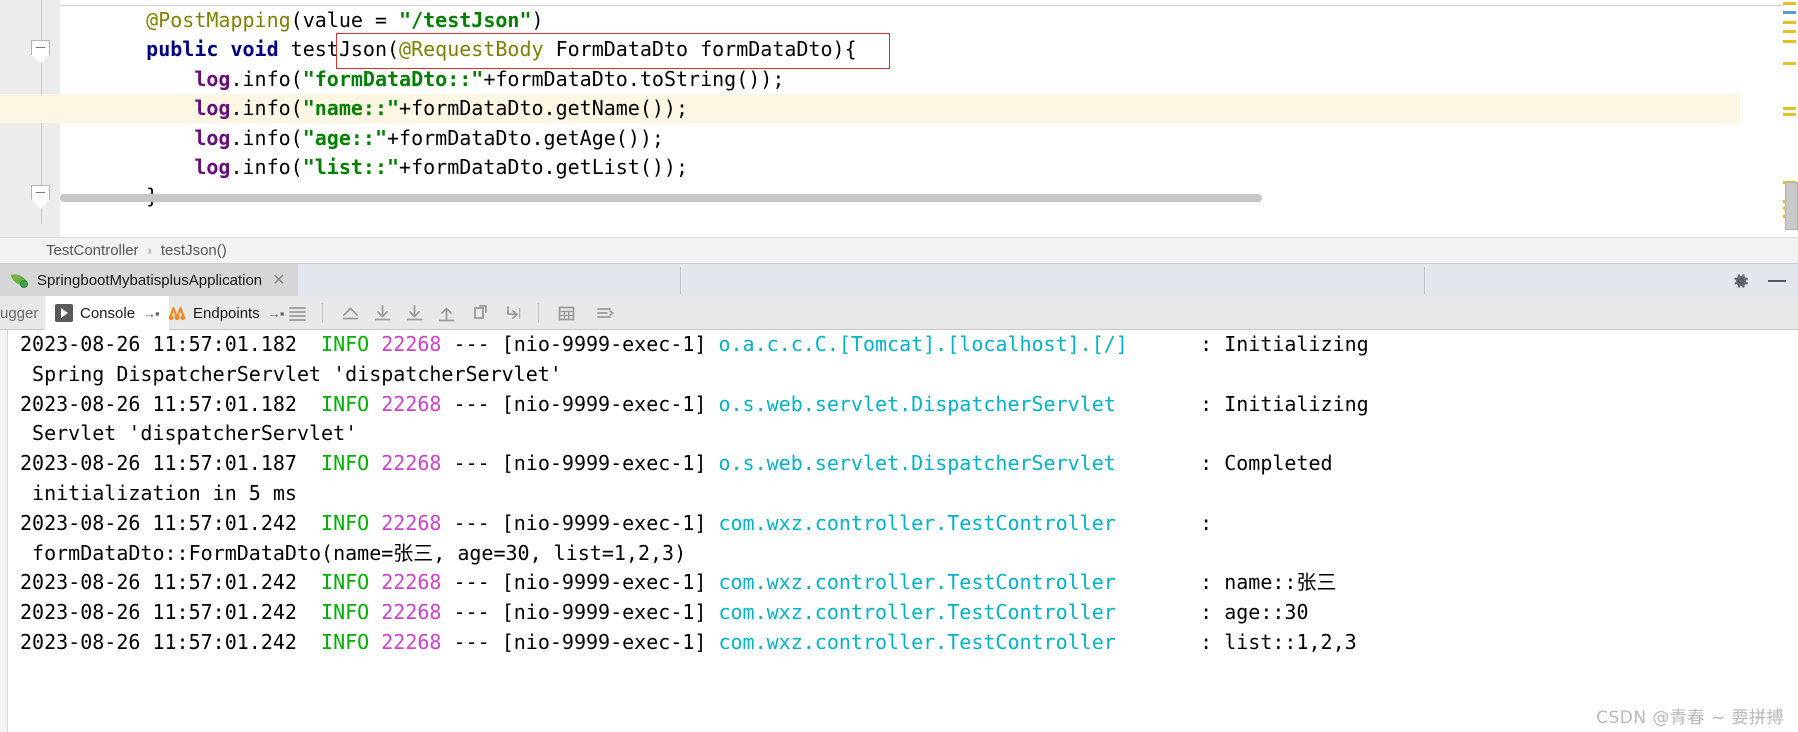 The height and width of the screenshot is (732, 1798). I want to click on log-timestamp: 2023-08-26 11:57:01.242, so click(158, 612).